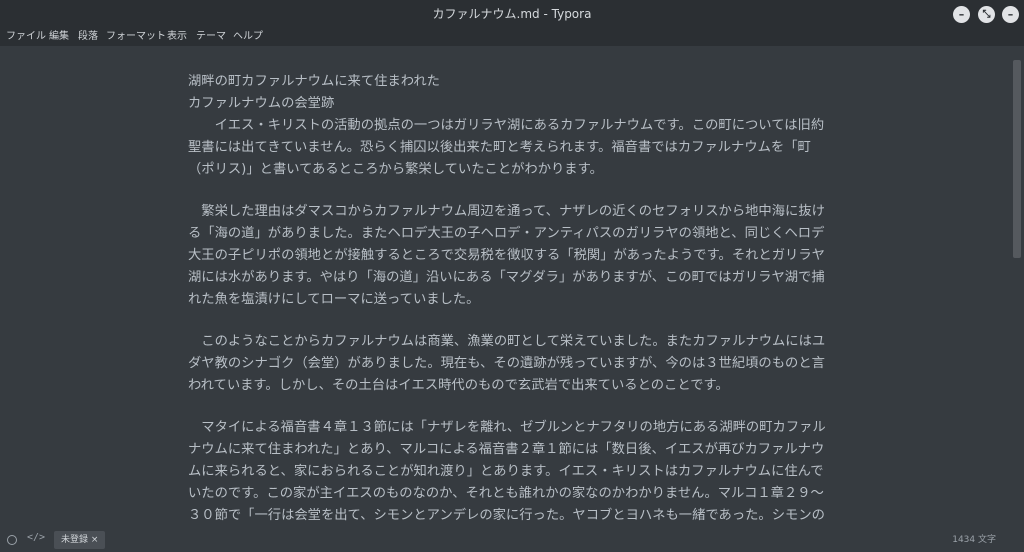 The width and height of the screenshot is (1024, 552). What do you see at coordinates (986, 14) in the screenshot?
I see `maximize-button: ⤡` at bounding box center [986, 14].